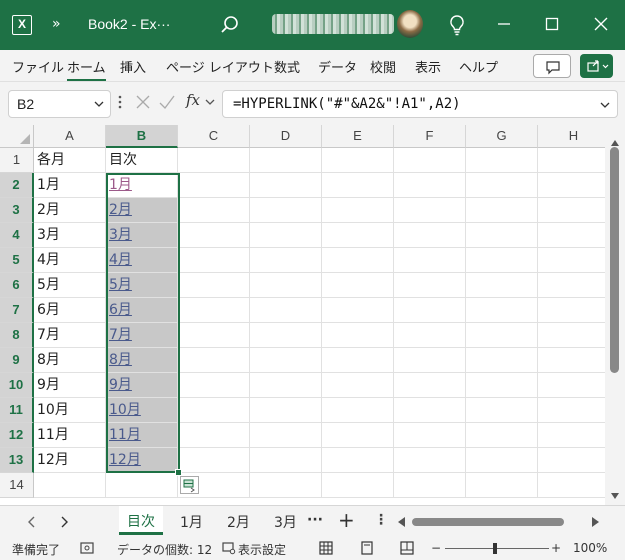  Describe the element at coordinates (142, 385) in the screenshot. I see `hyperlink-cell: 9月` at that location.